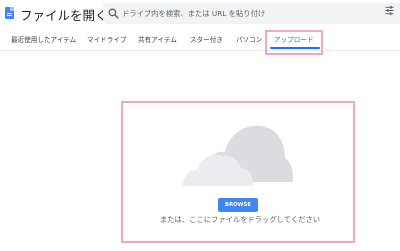 Image resolution: width=400 pixels, height=251 pixels. Describe the element at coordinates (43, 39) in the screenshot. I see `tab-recent: 最近使用したアイテム` at that location.